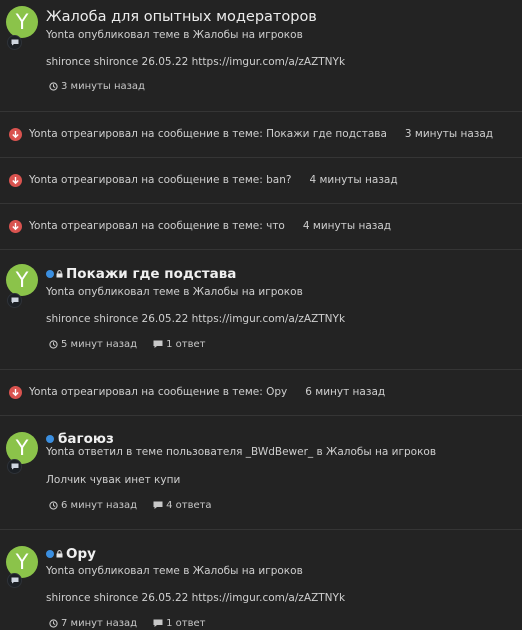  I want to click on post-time: 5 минут назад, so click(93, 344).